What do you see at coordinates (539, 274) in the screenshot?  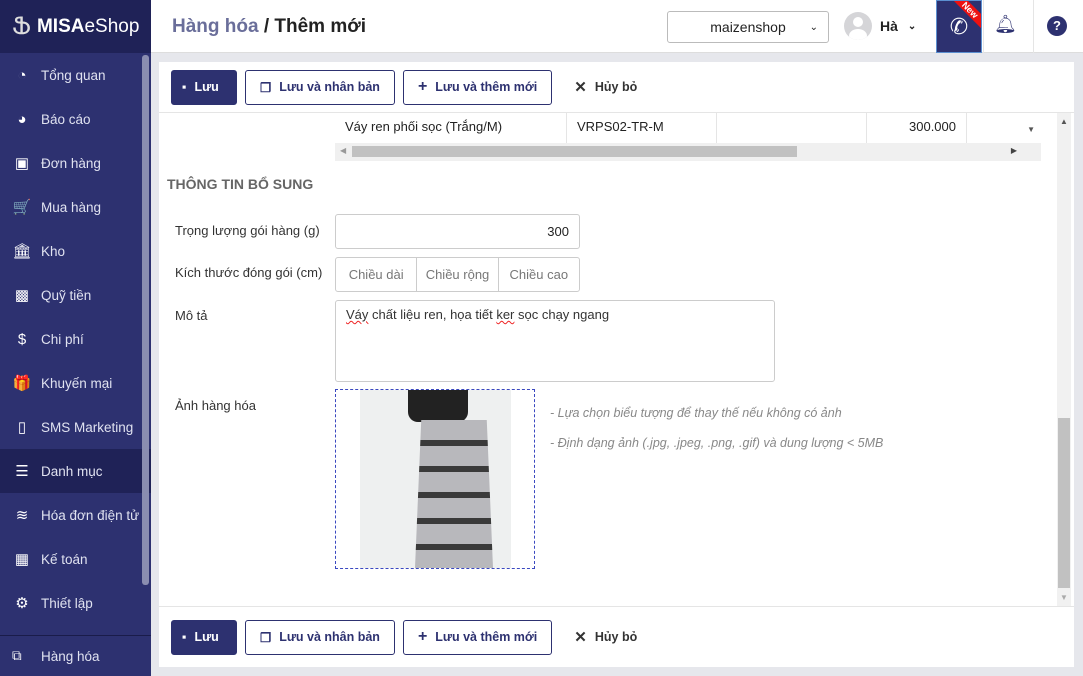 I see `height-input: Chiều cao` at bounding box center [539, 274].